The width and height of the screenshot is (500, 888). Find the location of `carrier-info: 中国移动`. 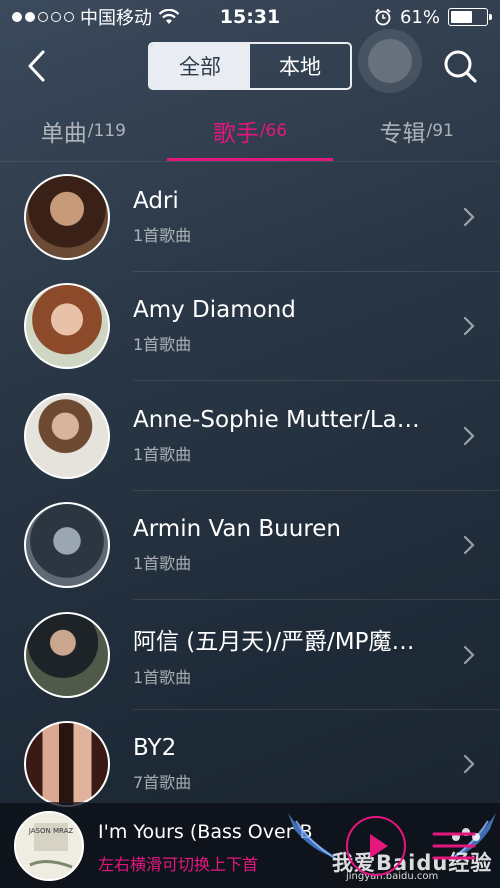

carrier-info: 中国移动 is located at coordinates (96, 17).